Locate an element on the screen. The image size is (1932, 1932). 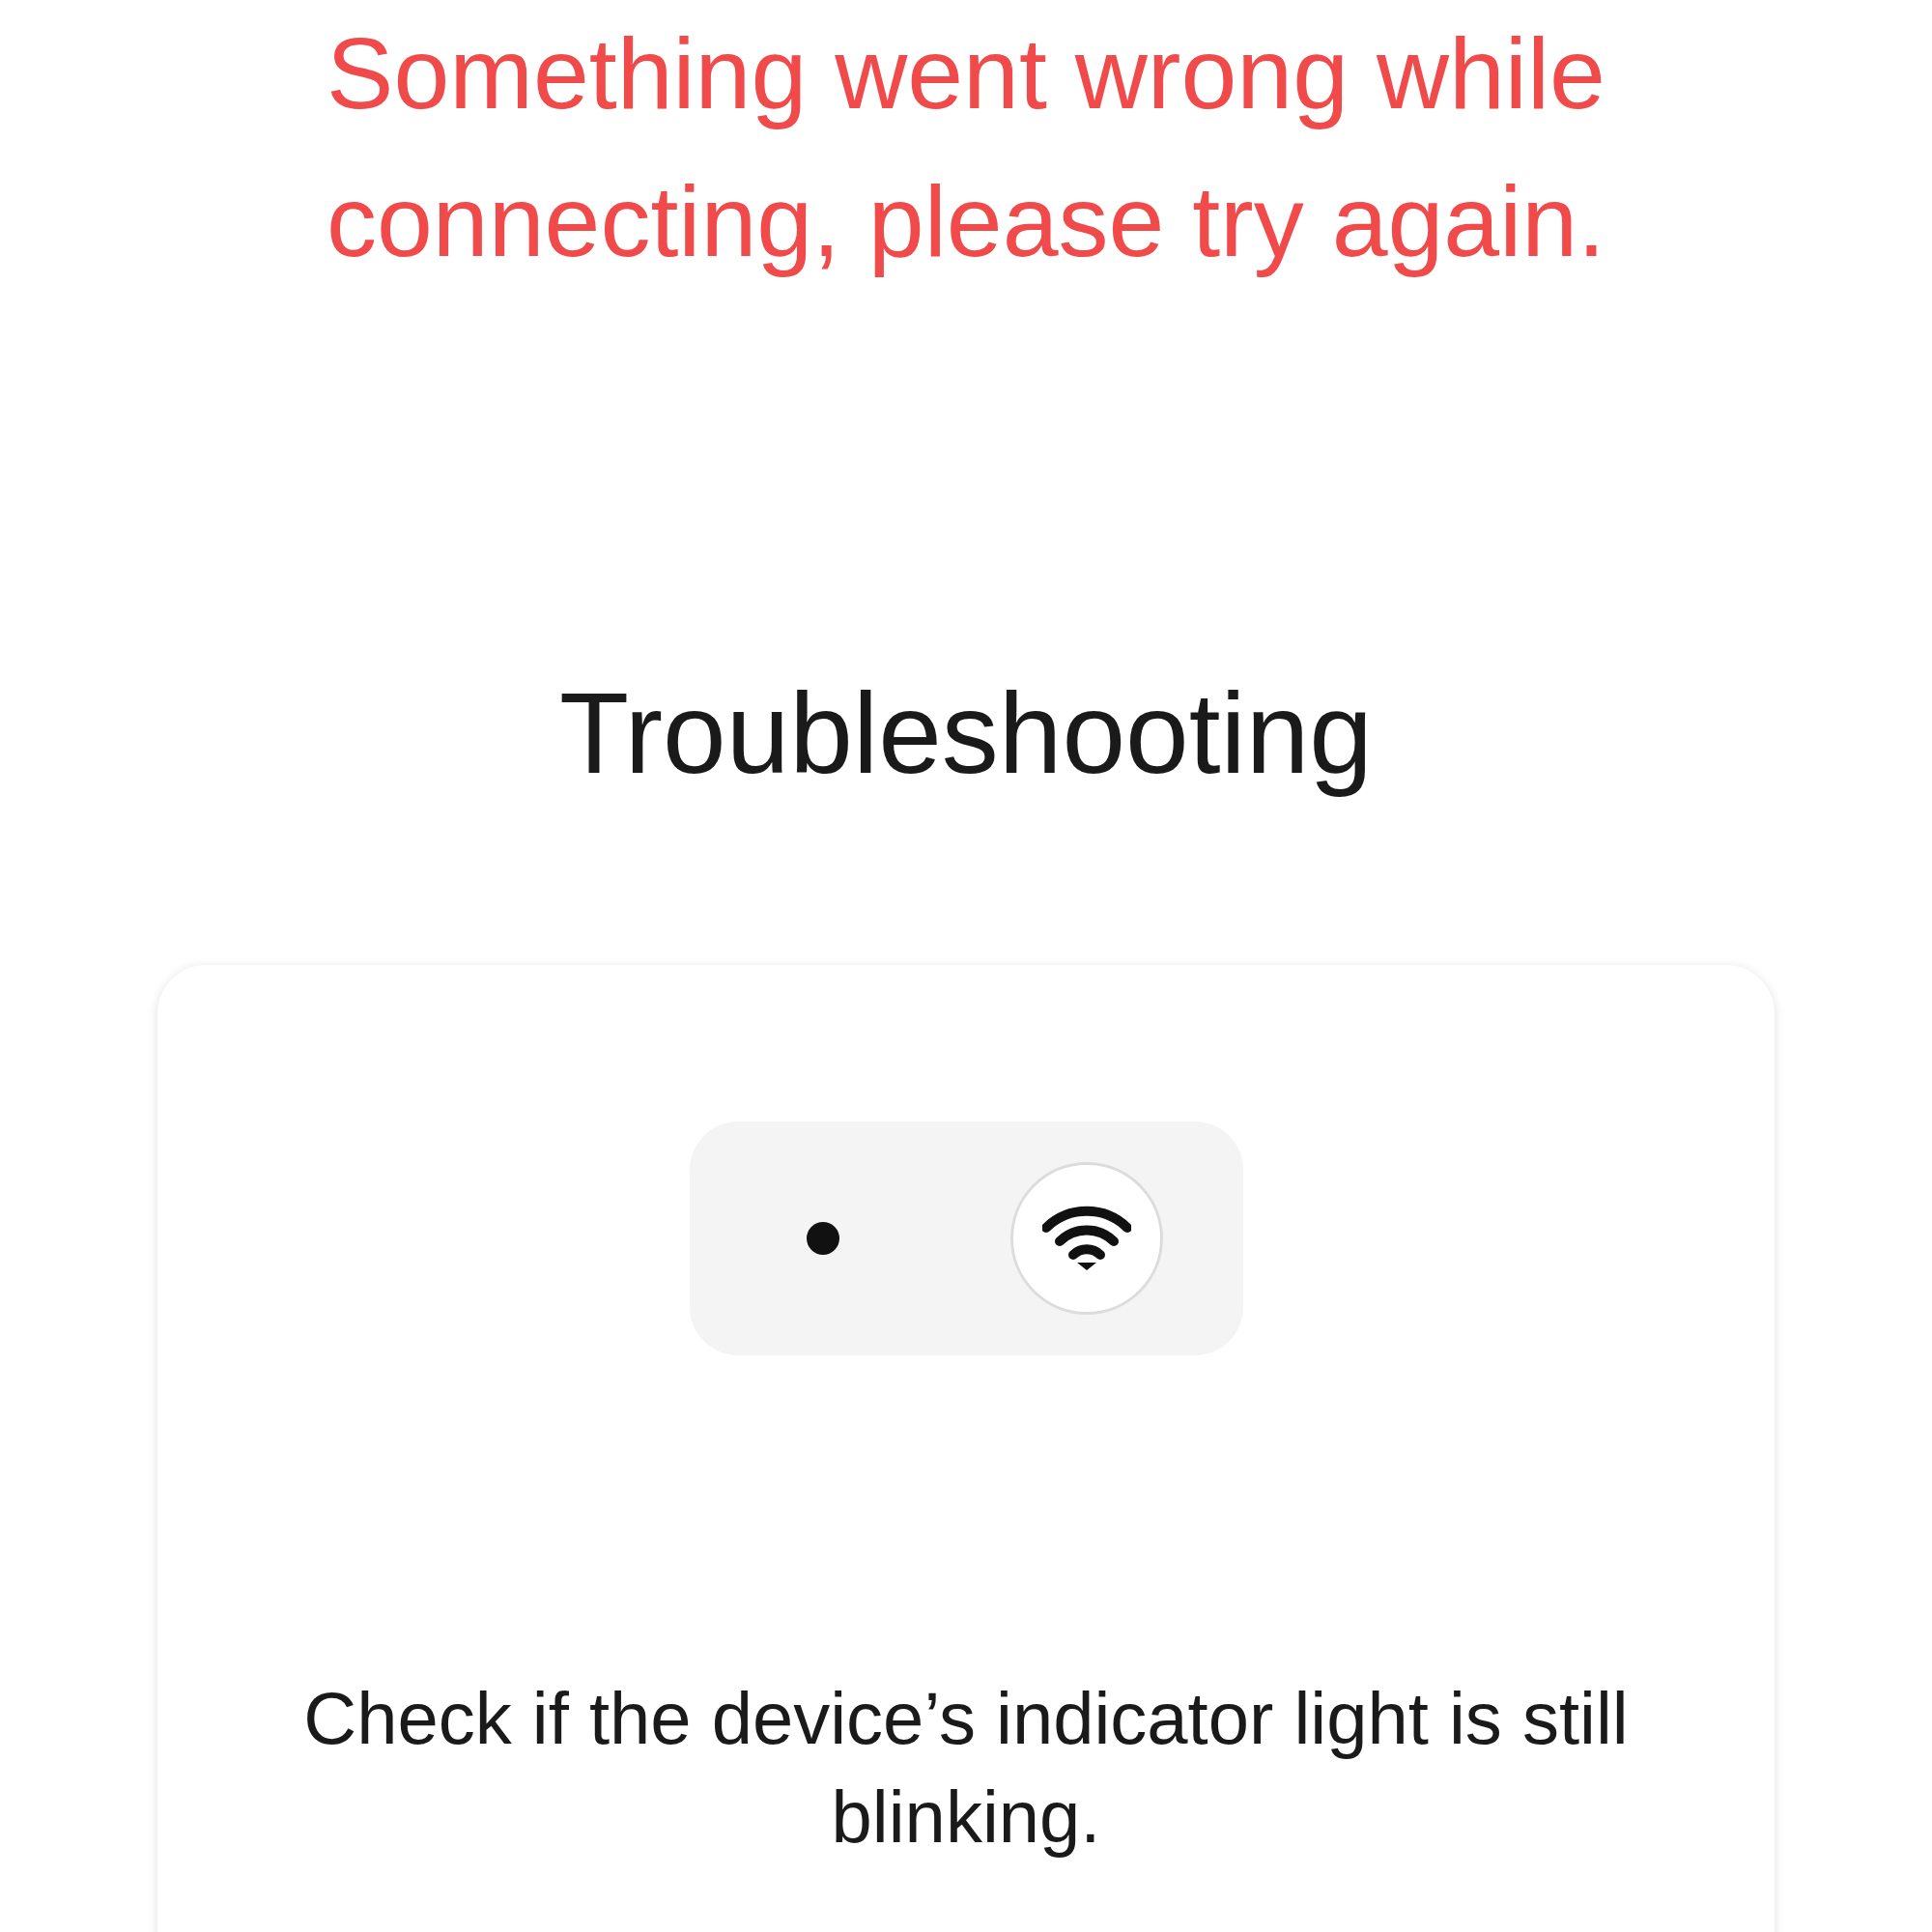
instruction-text: Check if the device’s indicator light is still blinking. is located at coordinates (966, 1768).